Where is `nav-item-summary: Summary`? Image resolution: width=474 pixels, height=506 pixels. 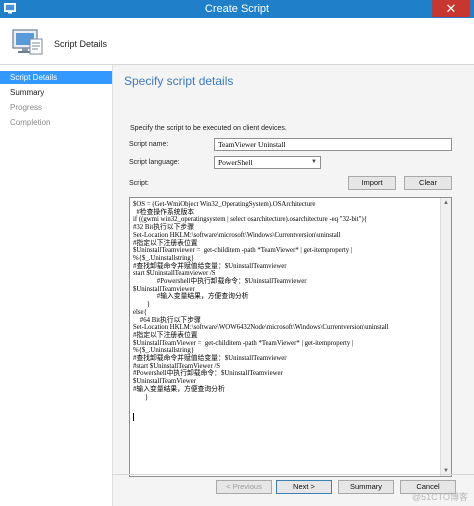
nav-item-summary: Summary is located at coordinates (56, 92).